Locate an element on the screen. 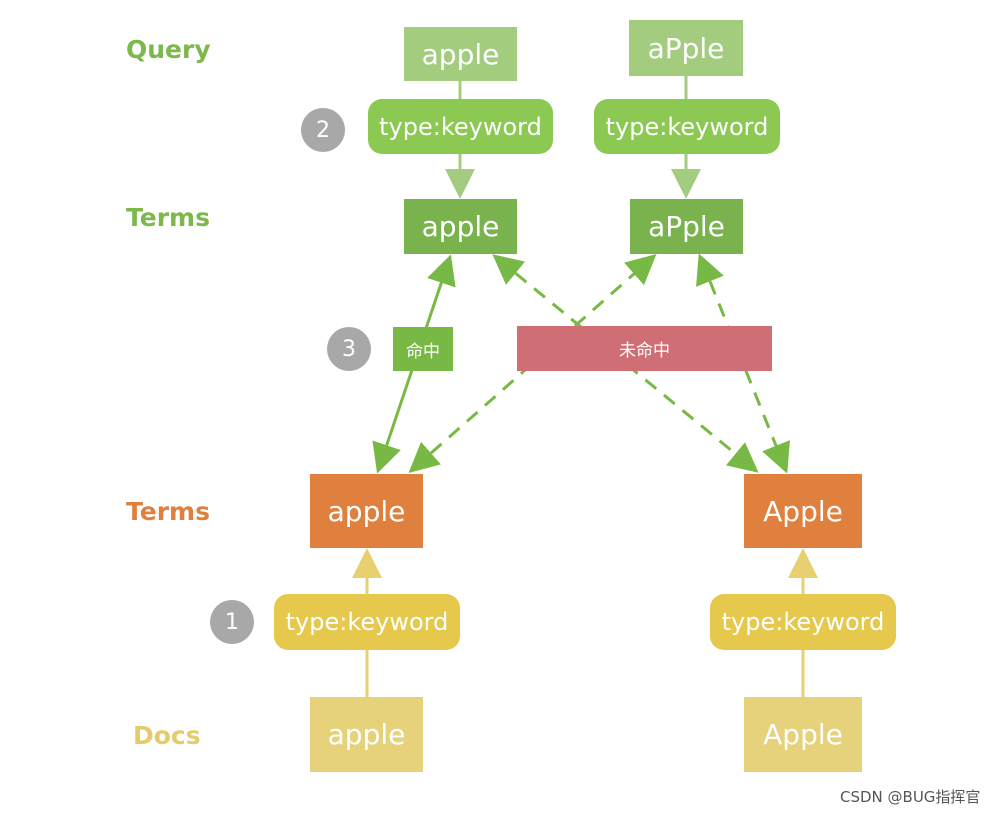 The image size is (1008, 815). row-label-query: Query is located at coordinates (168, 49).